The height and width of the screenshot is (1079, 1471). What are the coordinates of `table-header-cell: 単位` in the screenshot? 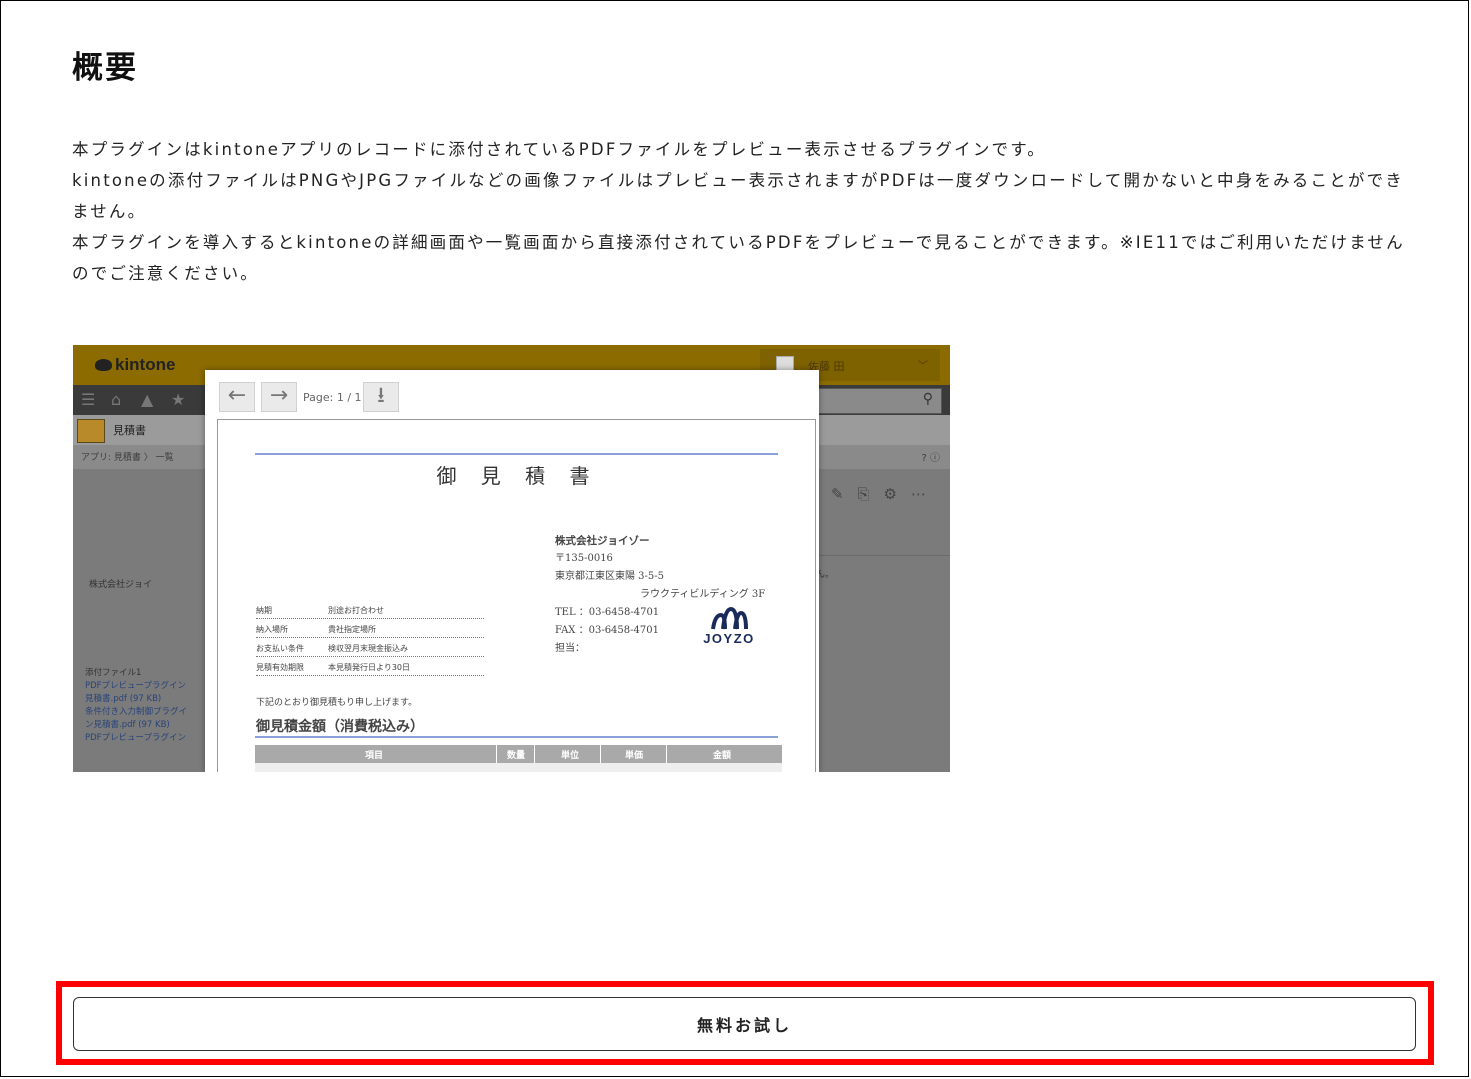 It's located at (570, 756).